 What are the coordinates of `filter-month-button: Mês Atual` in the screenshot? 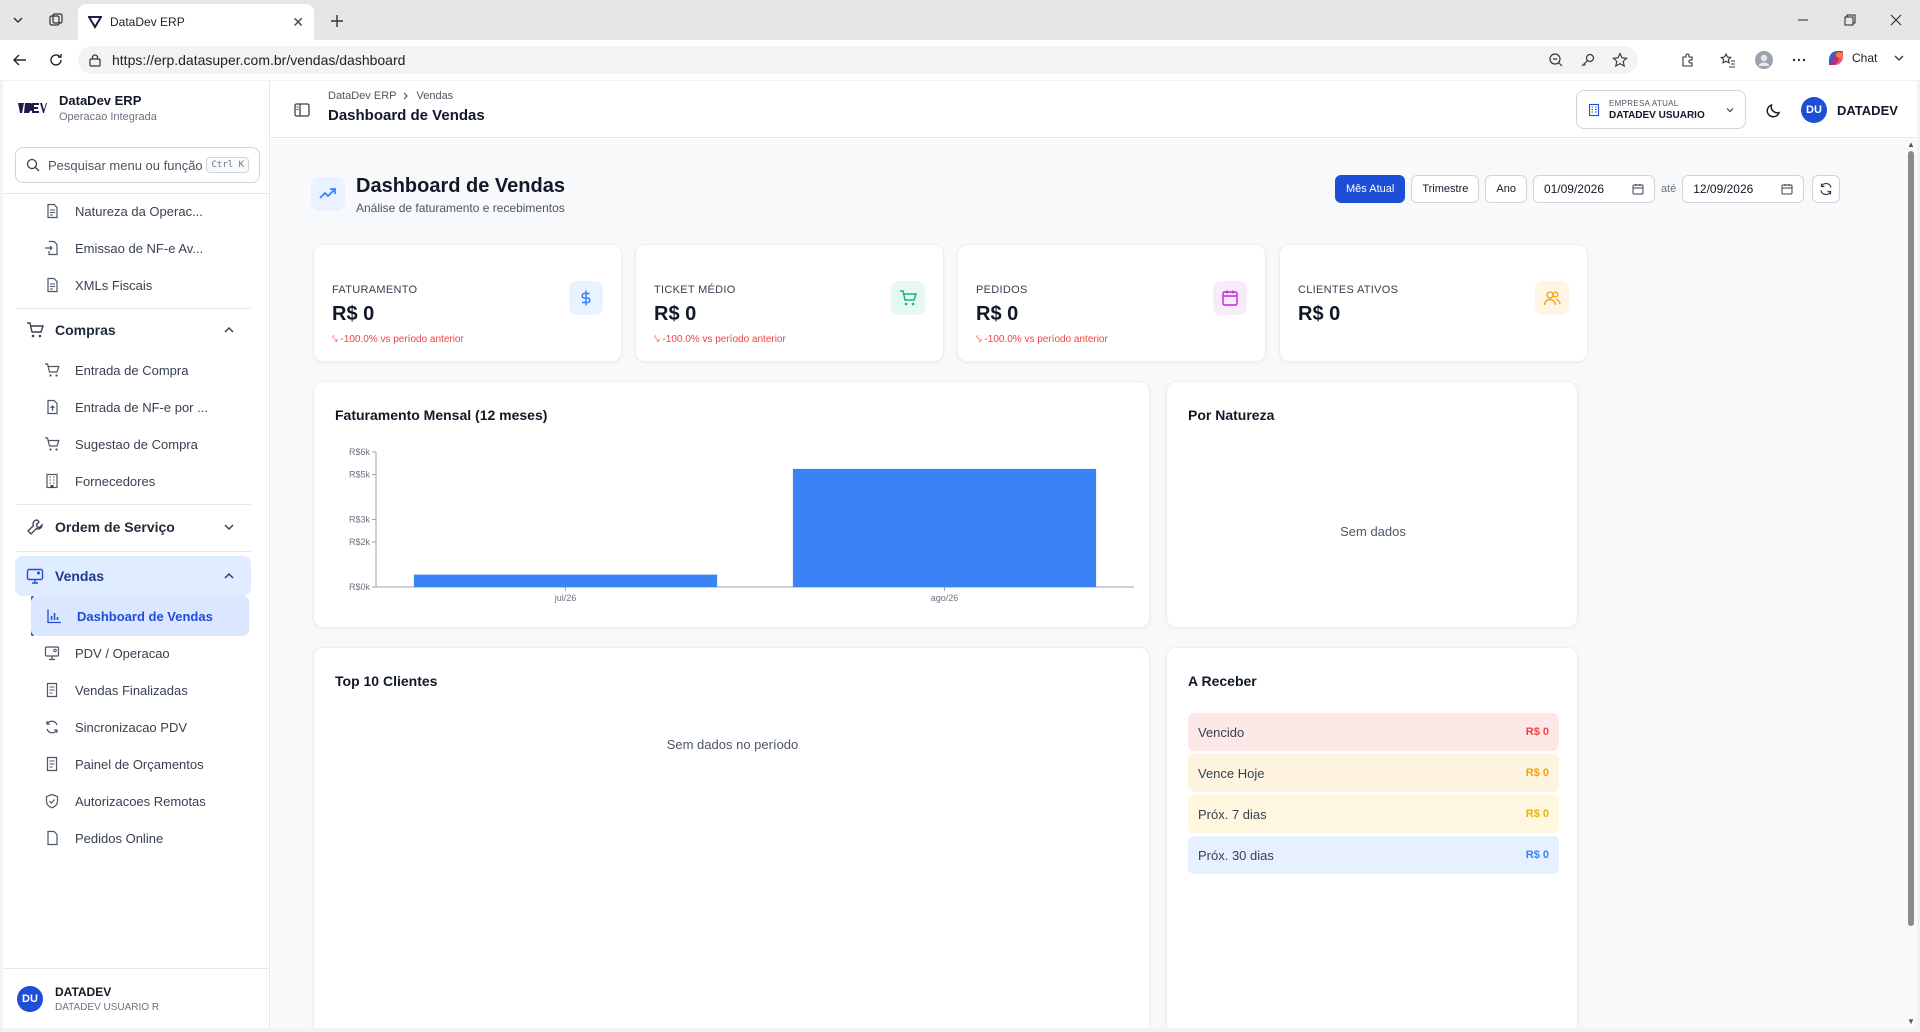 It's located at (1370, 189).